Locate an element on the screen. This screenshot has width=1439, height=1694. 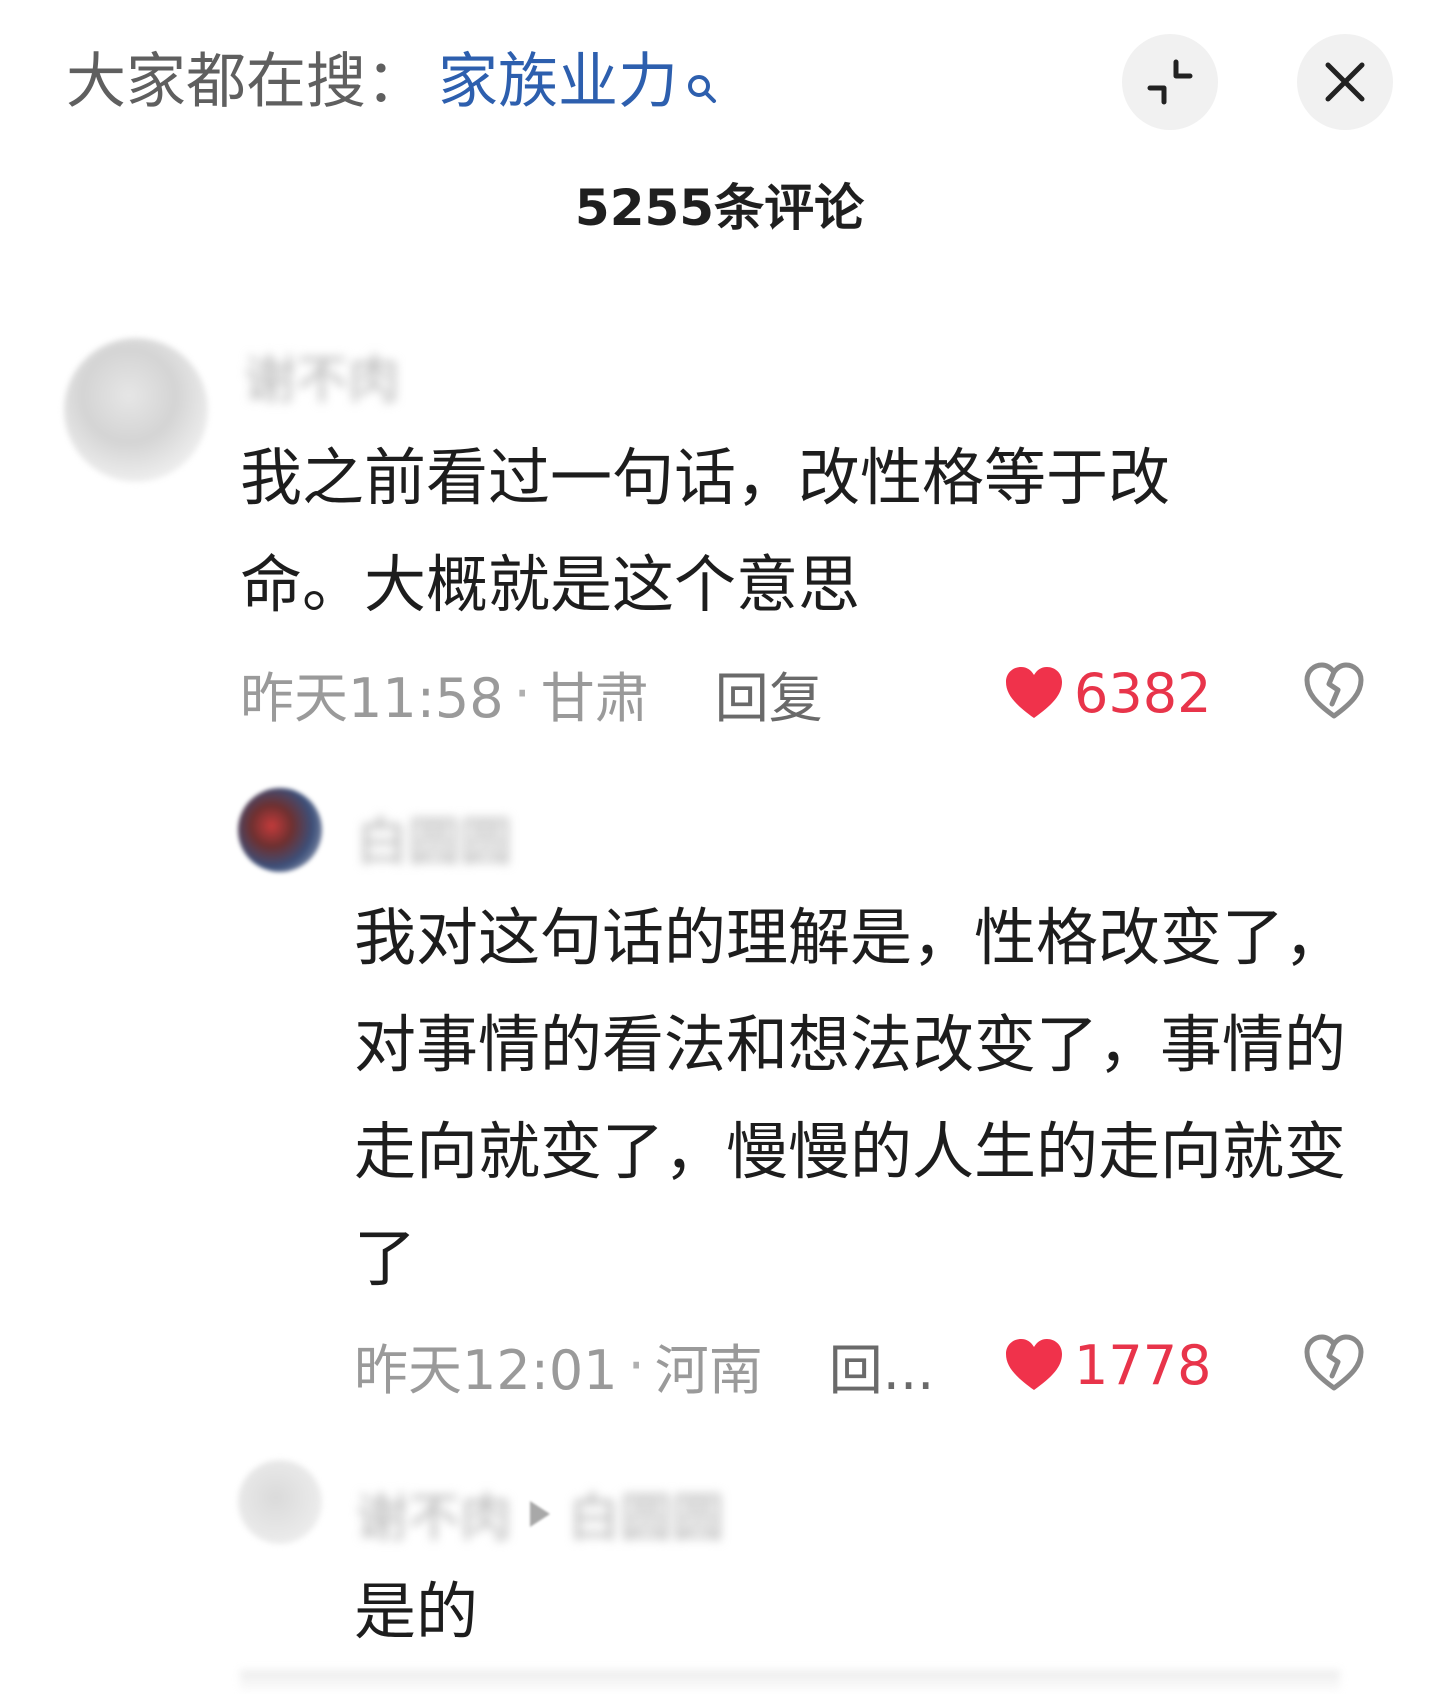
comment-time: 昨天11:58 is located at coordinates (372, 698).